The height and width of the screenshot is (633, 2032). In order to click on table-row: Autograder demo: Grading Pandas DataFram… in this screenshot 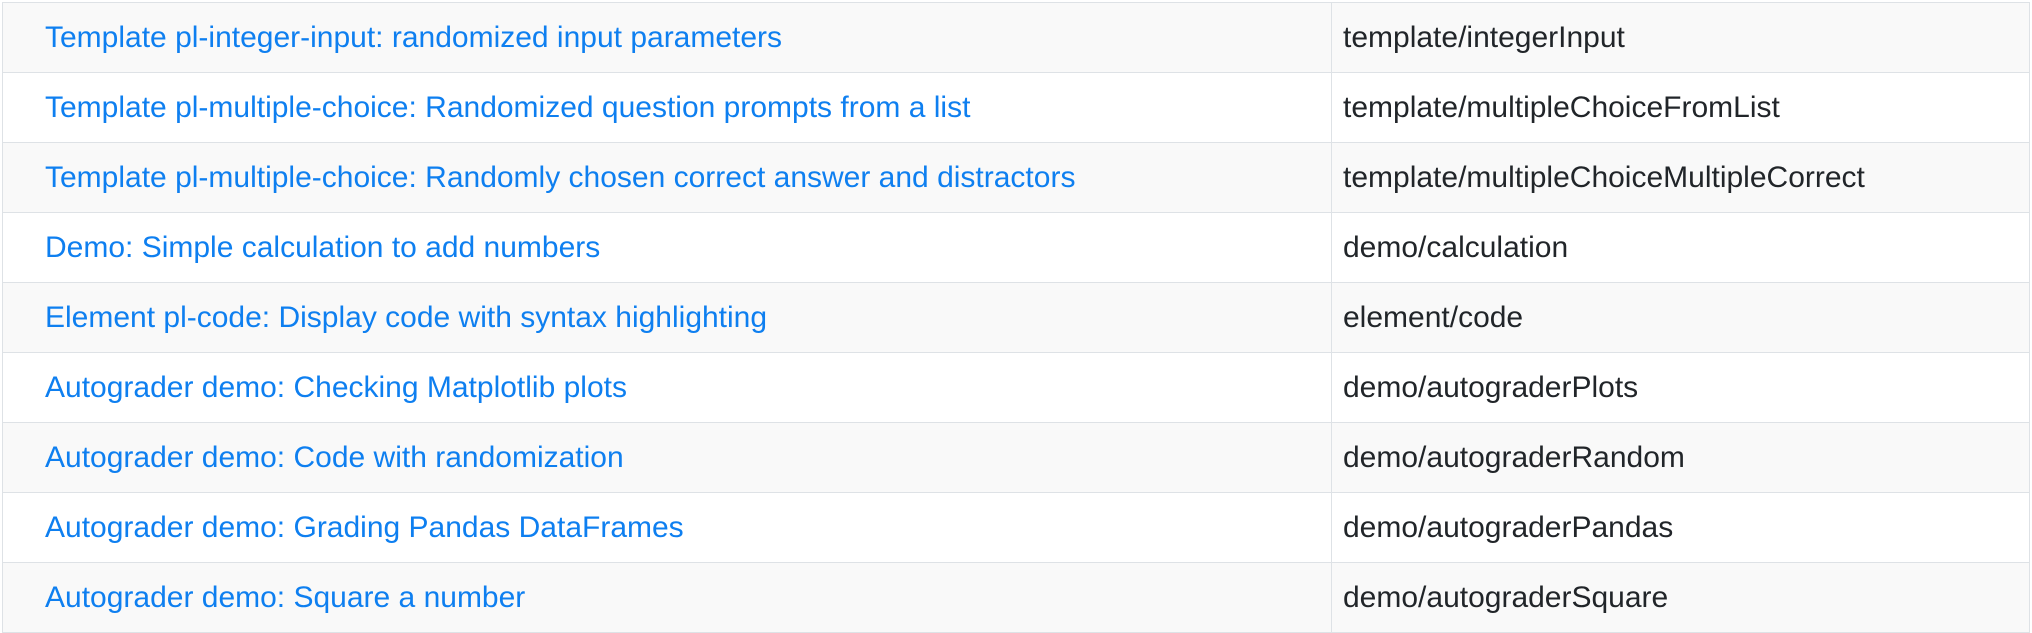, I will do `click(1016, 527)`.